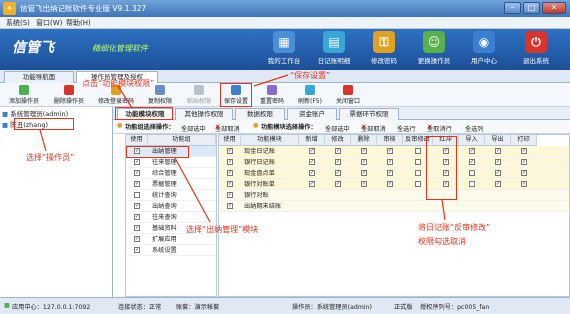  Describe the element at coordinates (512, 8) in the screenshot. I see `minimize-button: –` at that location.